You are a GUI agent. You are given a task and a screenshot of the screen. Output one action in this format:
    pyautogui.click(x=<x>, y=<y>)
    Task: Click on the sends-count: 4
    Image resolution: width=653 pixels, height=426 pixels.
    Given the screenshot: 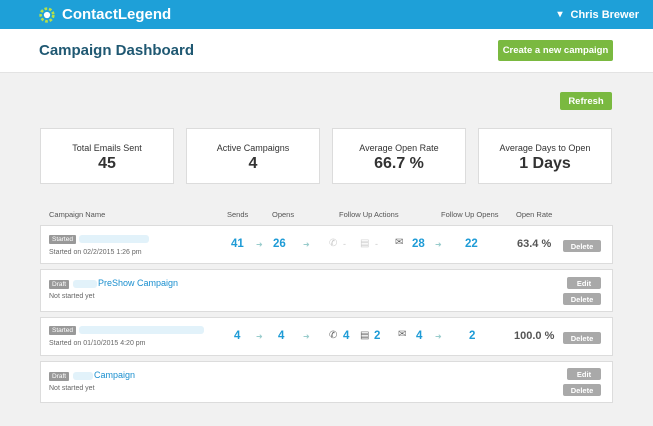 What is the action you would take?
    pyautogui.click(x=237, y=336)
    